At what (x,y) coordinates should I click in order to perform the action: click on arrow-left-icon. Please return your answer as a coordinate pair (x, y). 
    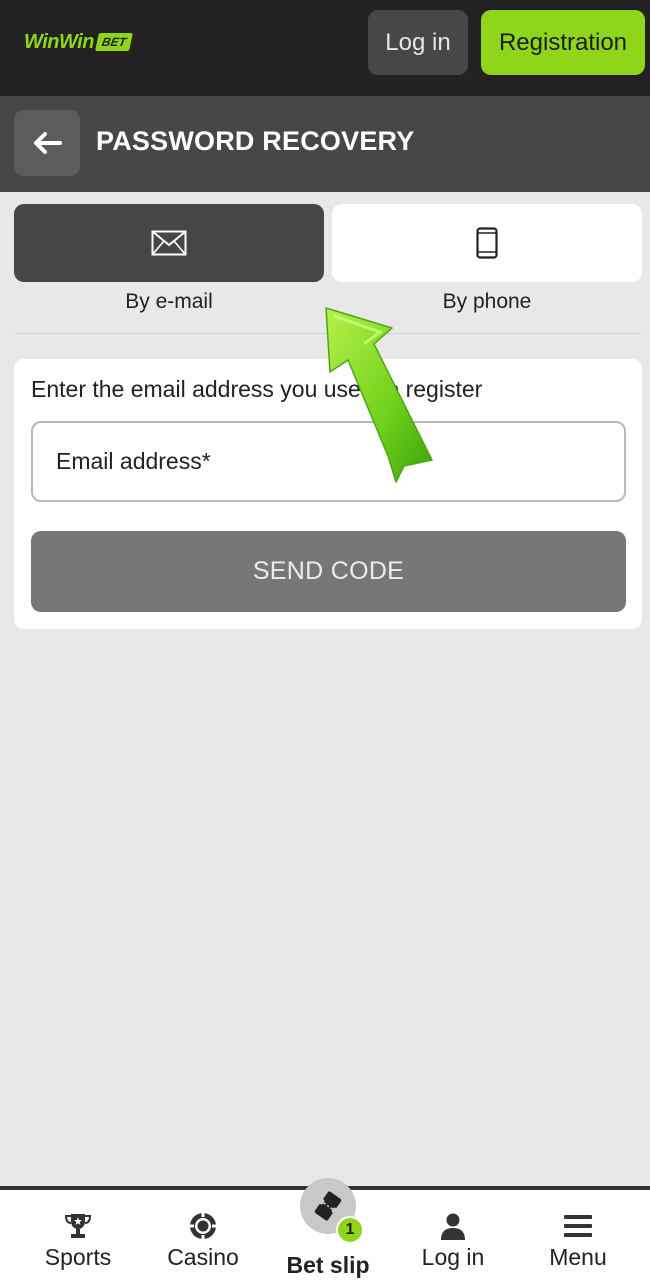
    Looking at the image, I should click on (48, 143).